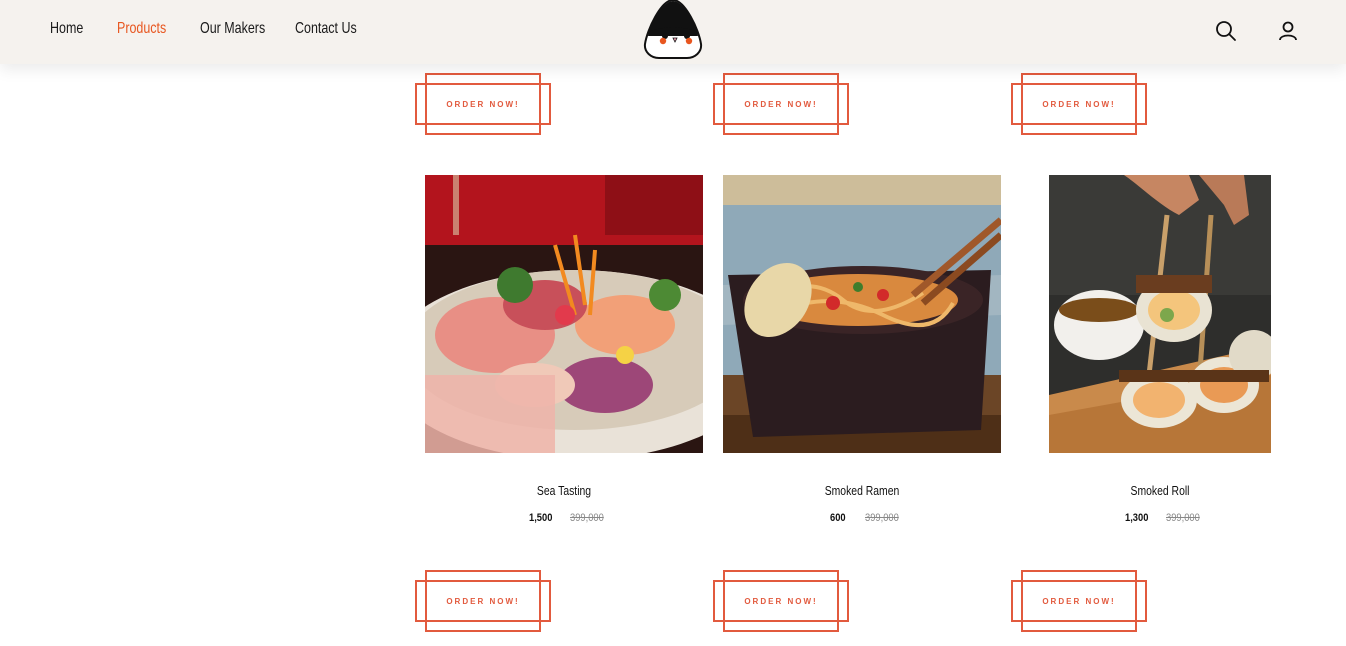 The width and height of the screenshot is (1346, 646). Describe the element at coordinates (1160, 520) in the screenshot. I see `price-row: 1,300 399,000` at that location.